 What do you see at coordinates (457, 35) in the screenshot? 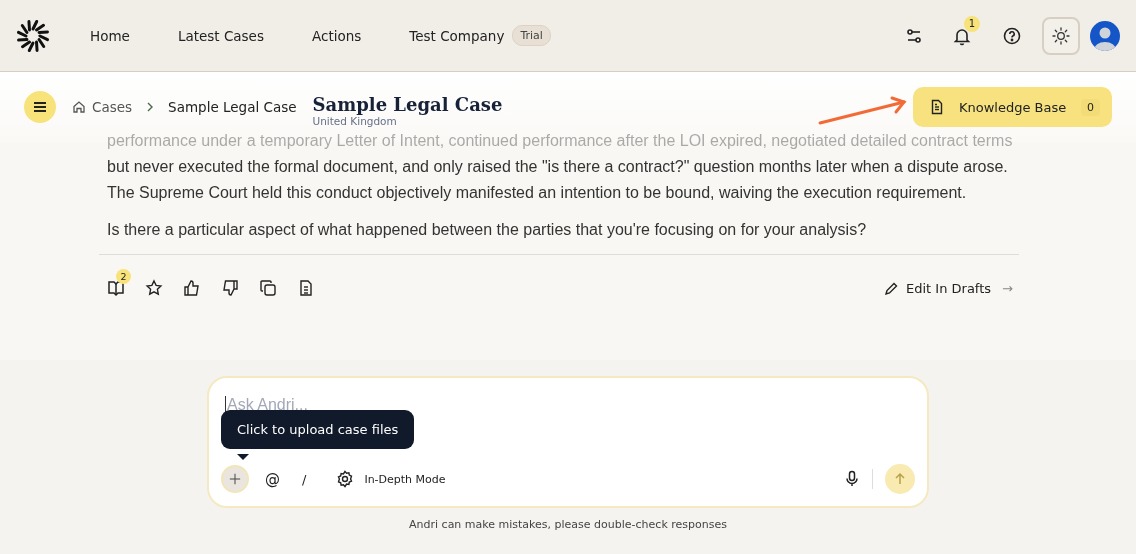
I see `company-link: Test Company` at bounding box center [457, 35].